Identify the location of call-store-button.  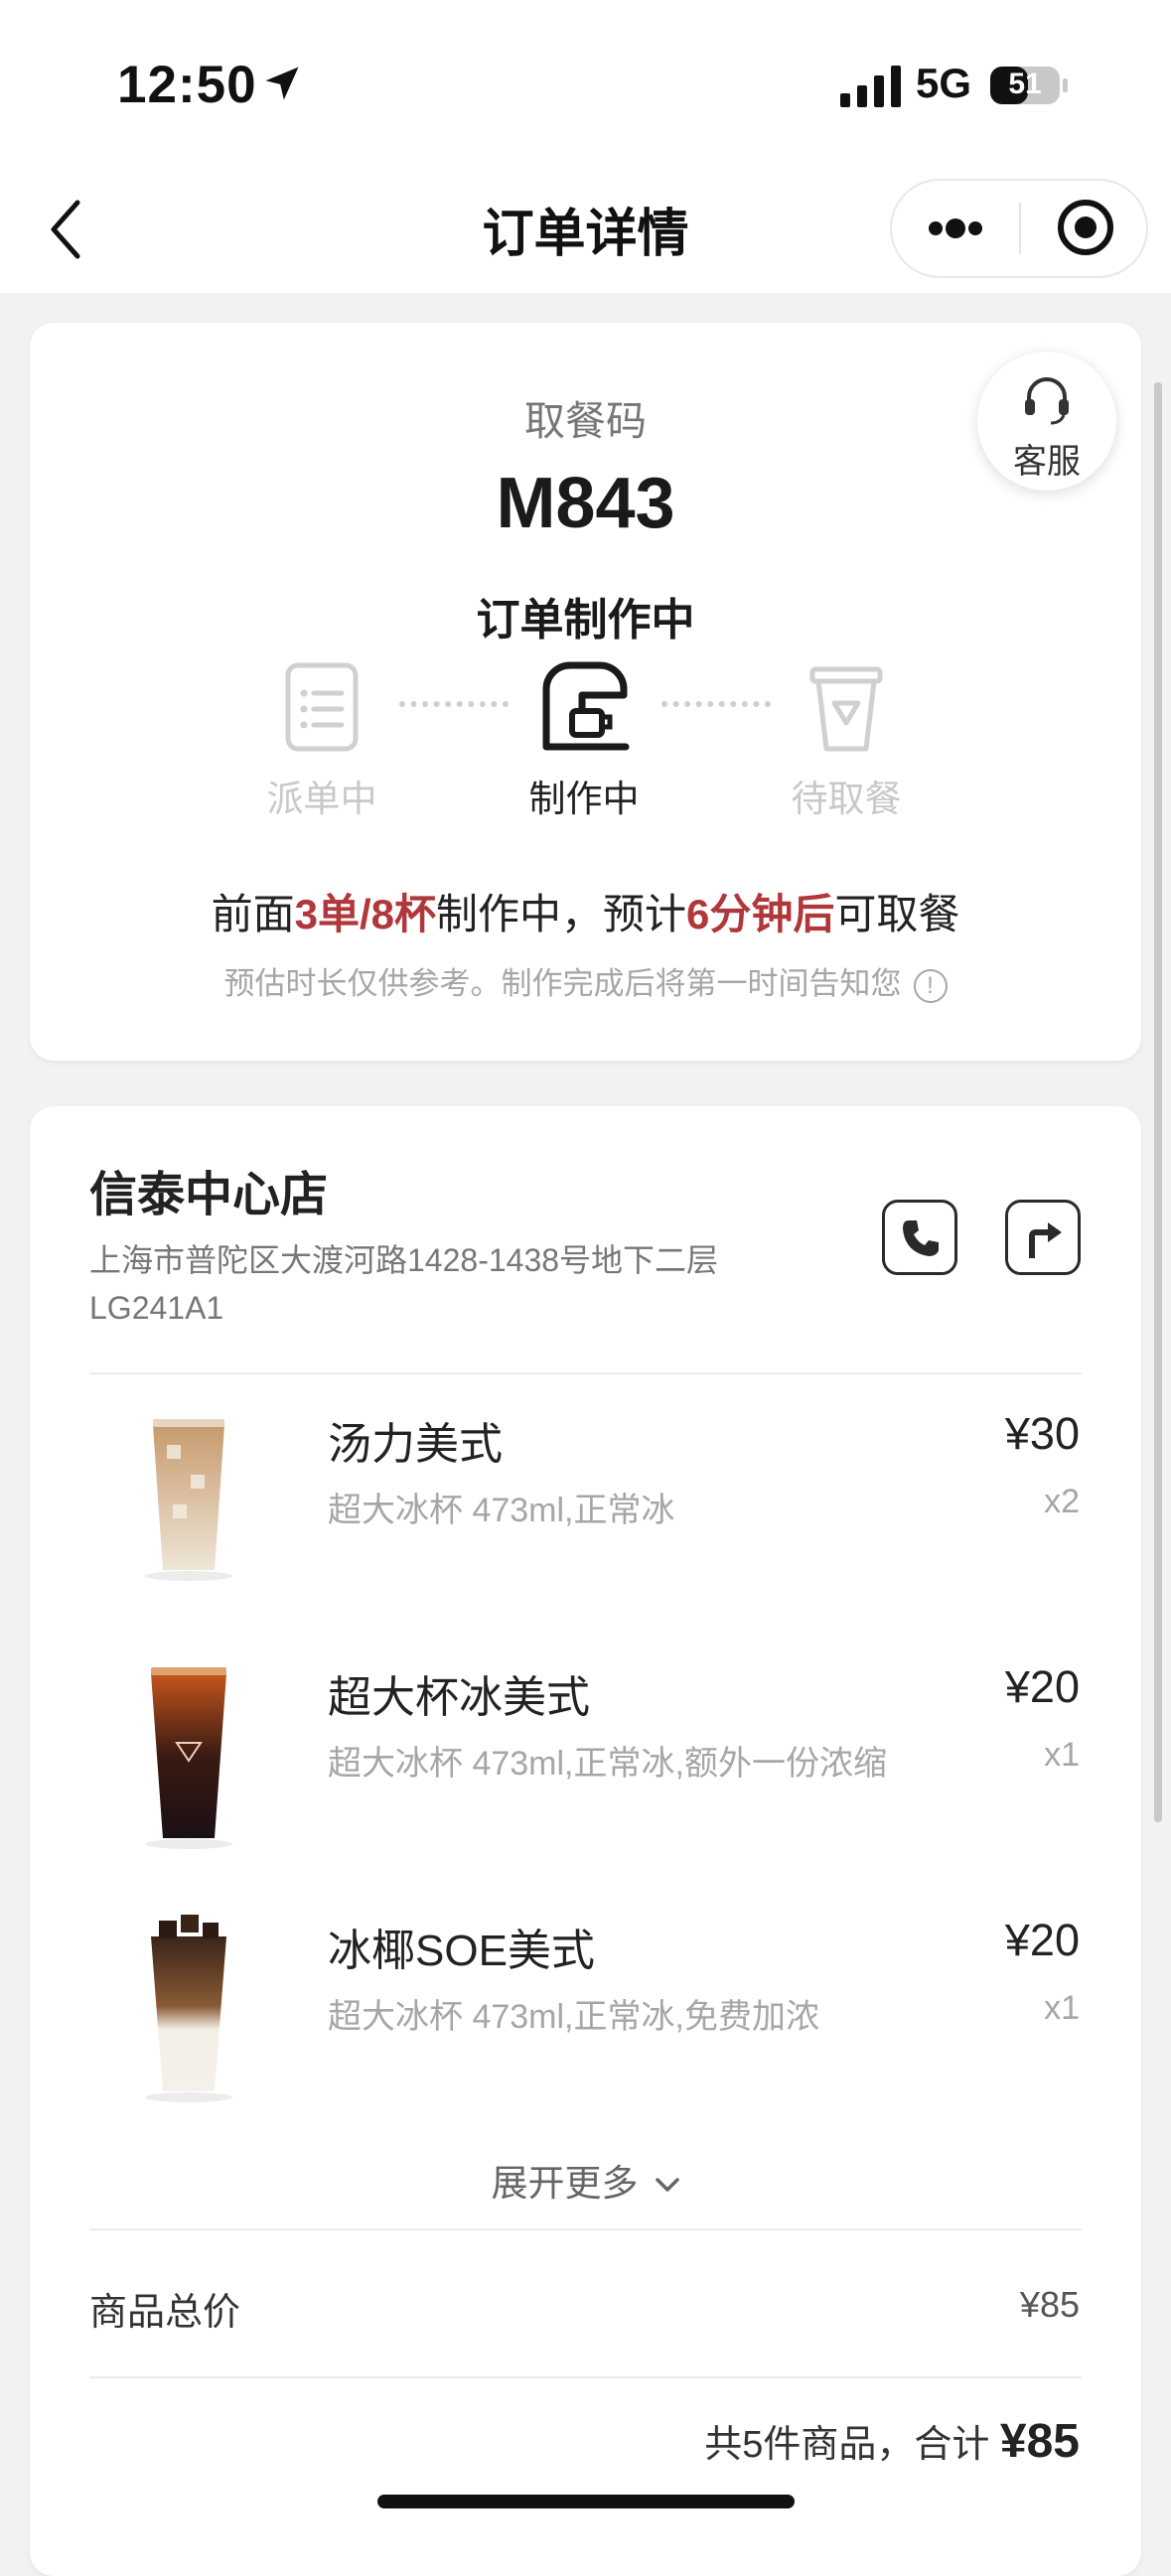
(919, 1237).